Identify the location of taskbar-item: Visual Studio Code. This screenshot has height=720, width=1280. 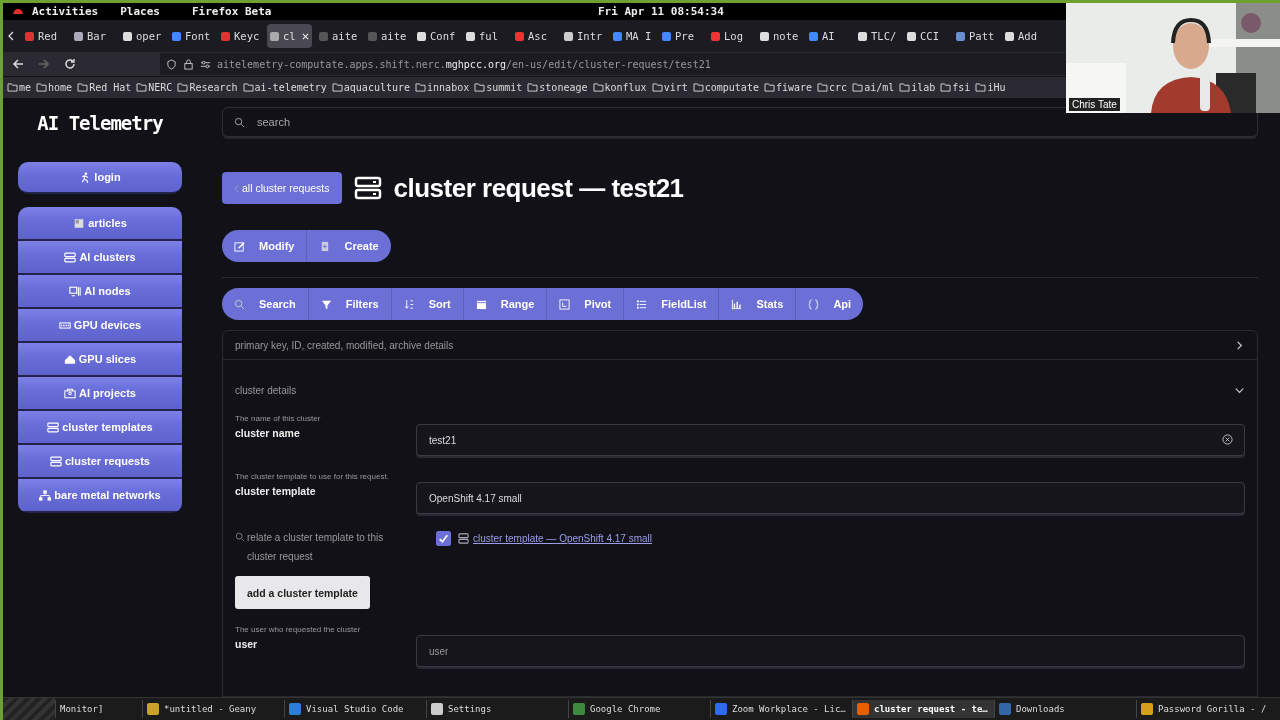
(355, 709).